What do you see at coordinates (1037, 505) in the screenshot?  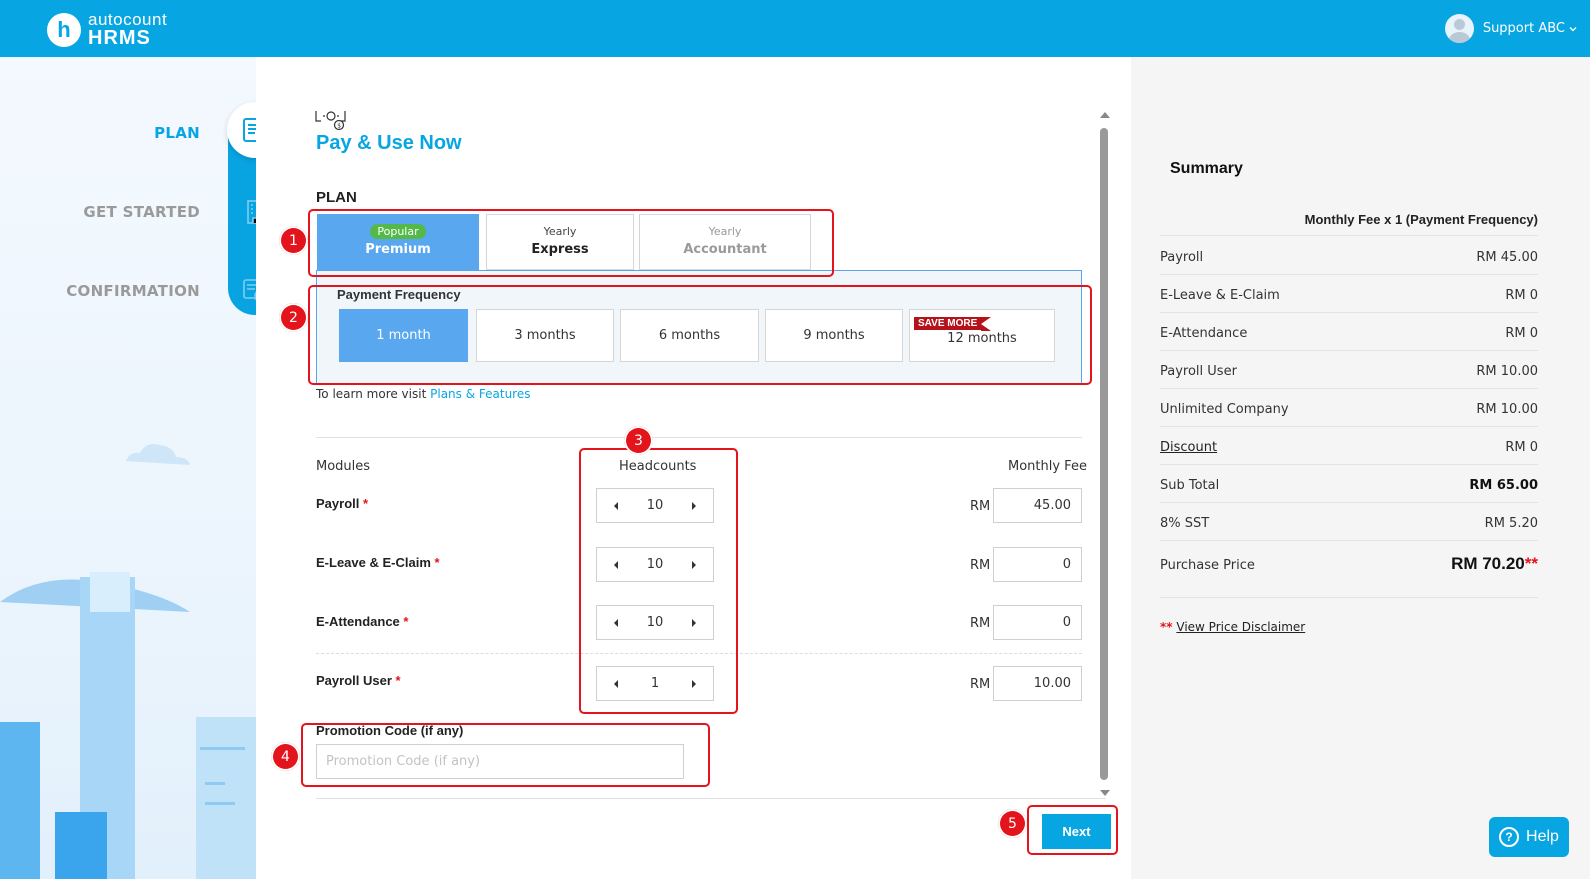 I see `fee-input-payroll` at bounding box center [1037, 505].